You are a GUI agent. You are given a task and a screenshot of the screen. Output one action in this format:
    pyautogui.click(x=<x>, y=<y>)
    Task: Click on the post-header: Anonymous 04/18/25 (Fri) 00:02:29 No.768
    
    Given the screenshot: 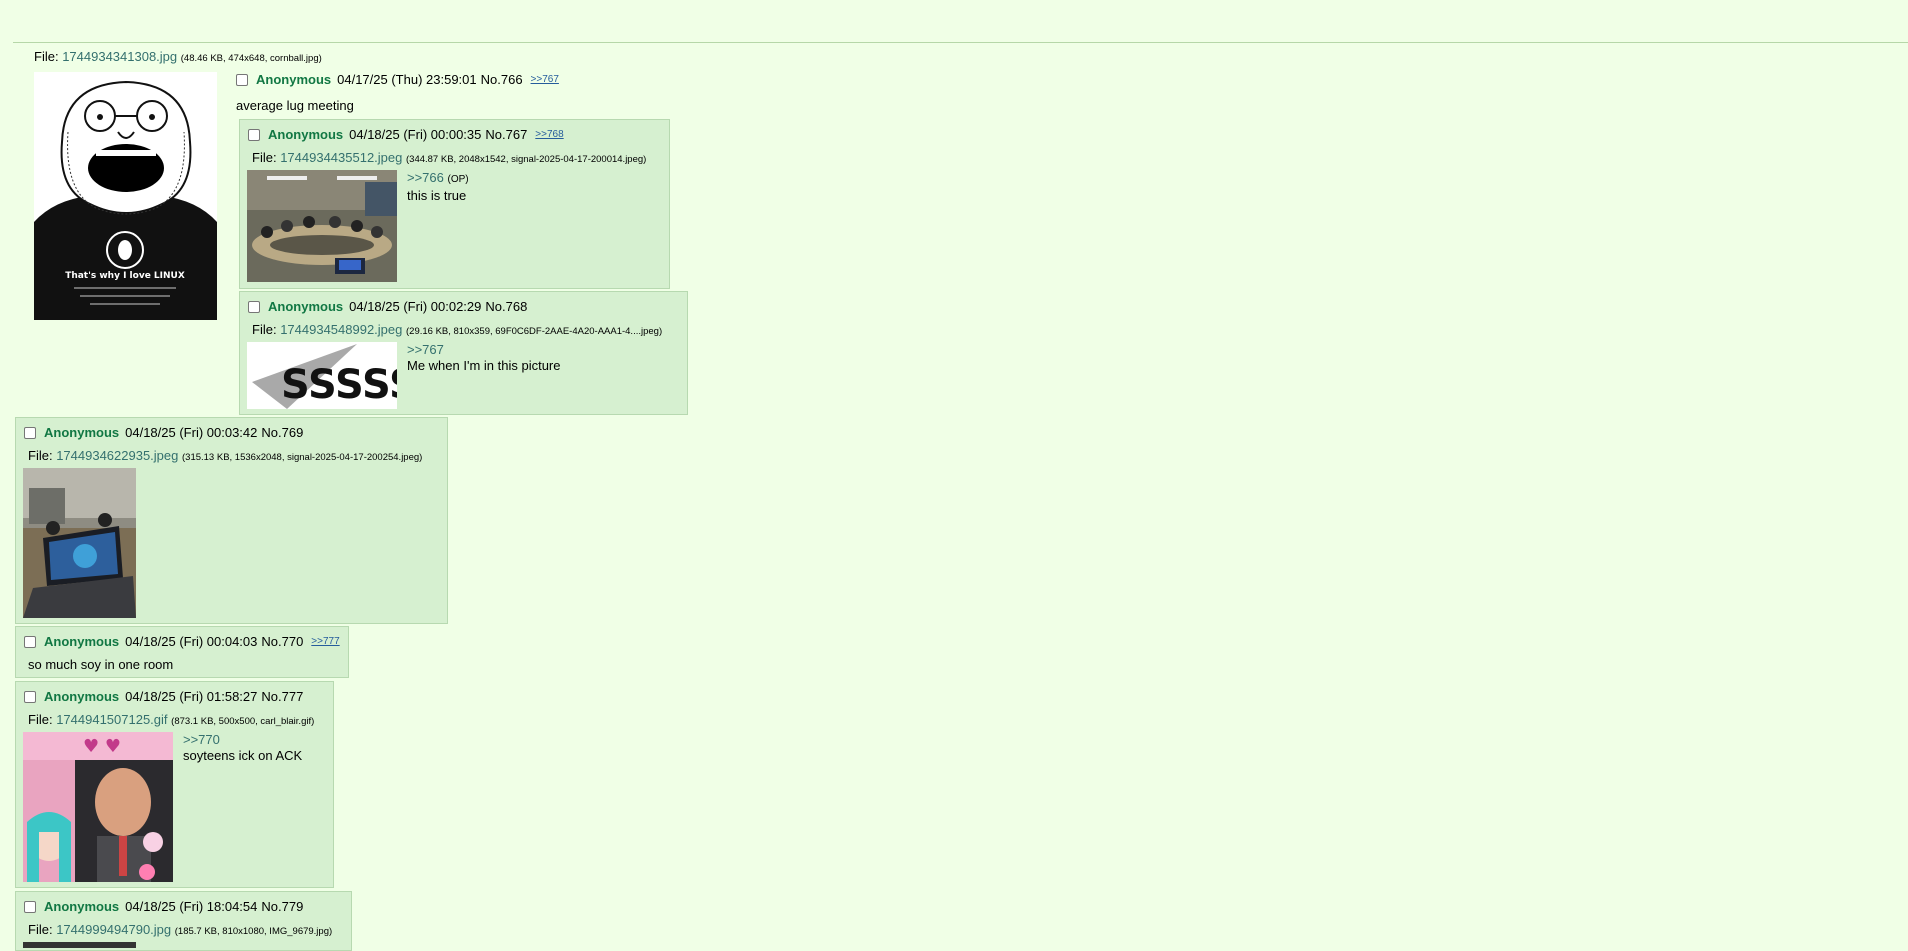 What is the action you would take?
    pyautogui.click(x=391, y=306)
    